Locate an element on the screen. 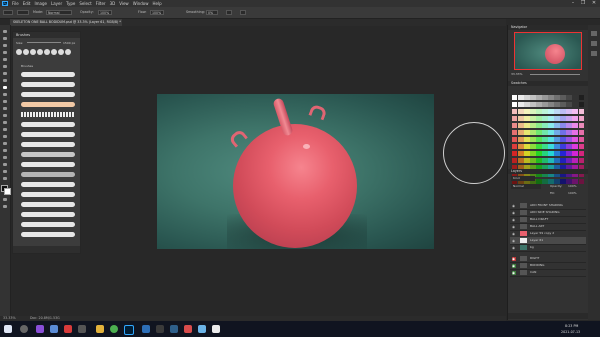 The image size is (600, 337). settings-gear-icon is located at coordinates (229, 12).